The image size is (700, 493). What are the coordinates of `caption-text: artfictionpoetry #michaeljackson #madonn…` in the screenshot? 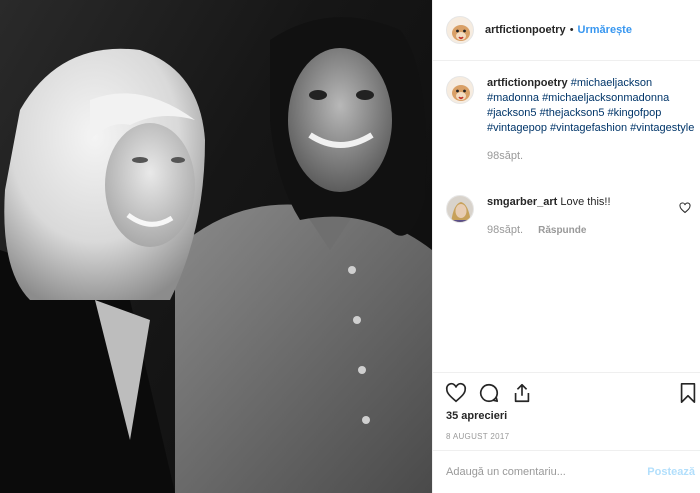 It's located at (592, 106).